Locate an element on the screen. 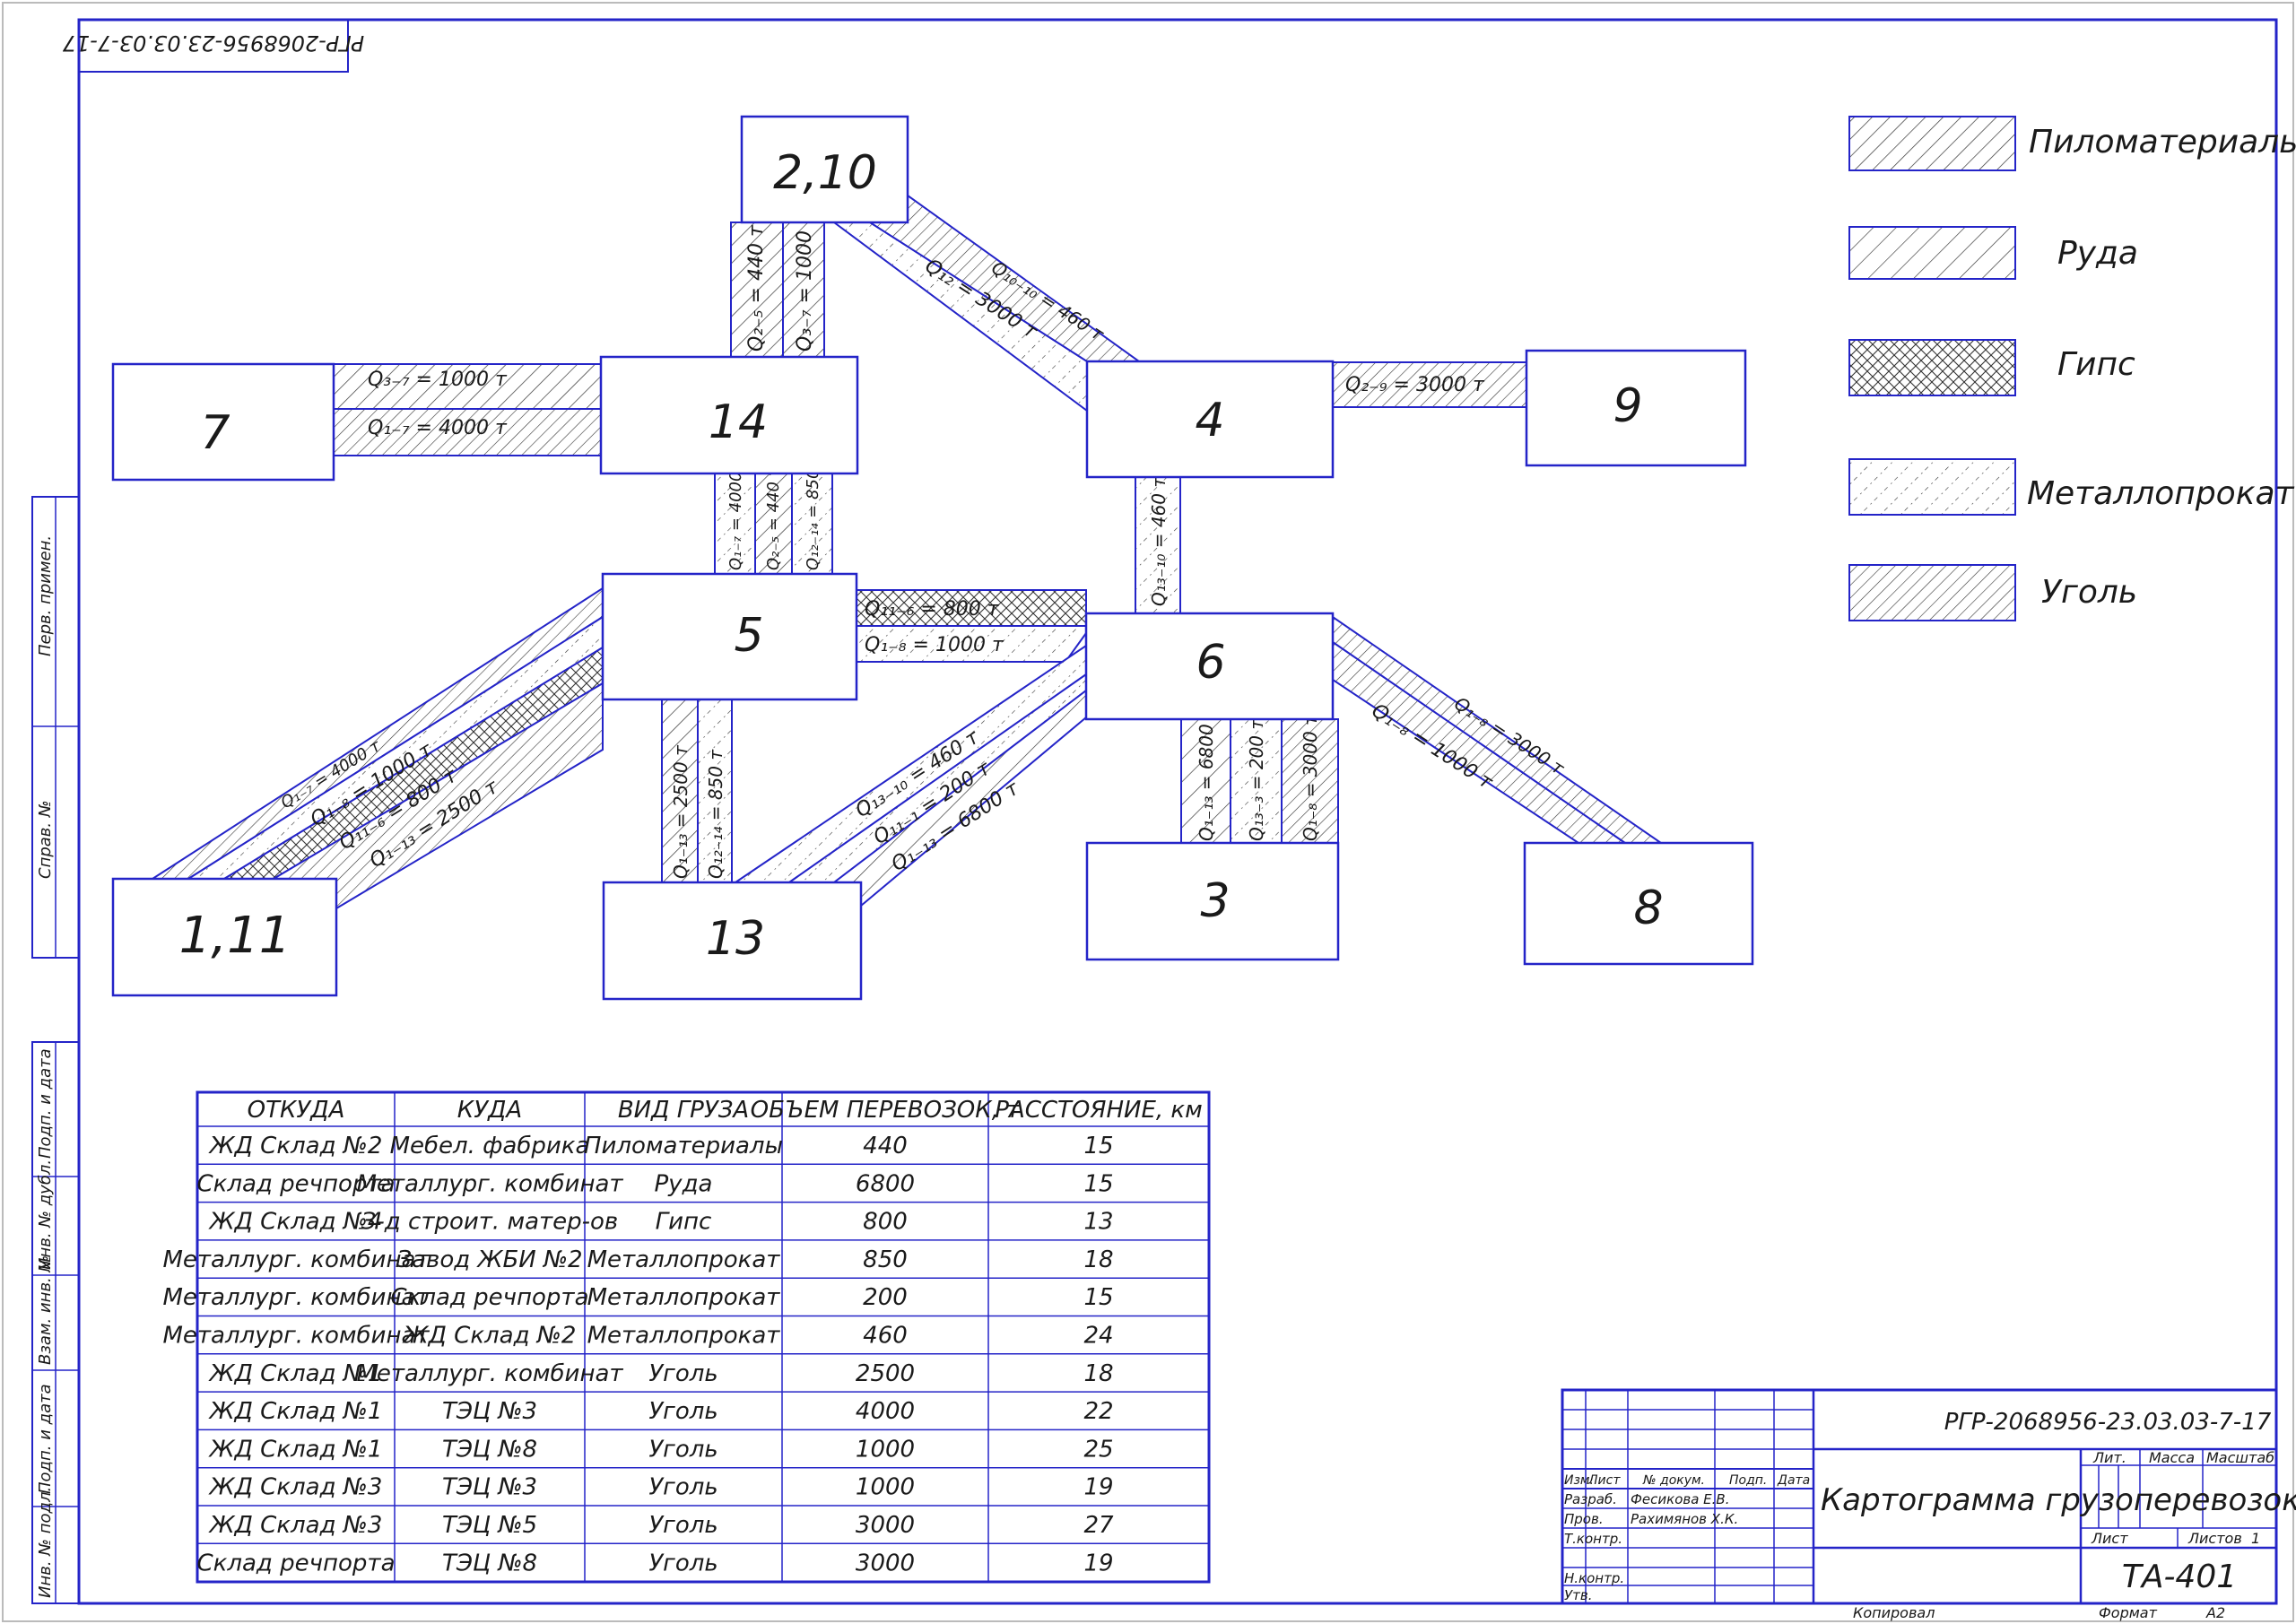  table-cell: 6800 is located at coordinates (885, 1183).